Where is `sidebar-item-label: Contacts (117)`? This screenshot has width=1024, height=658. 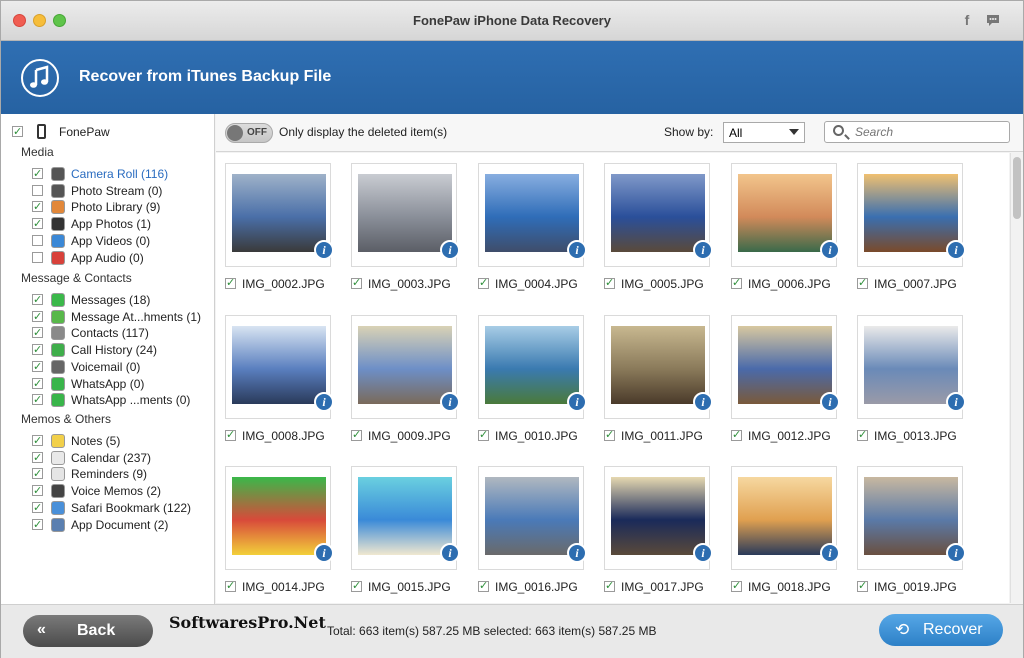
sidebar-item-label: Contacts (117) is located at coordinates (110, 333).